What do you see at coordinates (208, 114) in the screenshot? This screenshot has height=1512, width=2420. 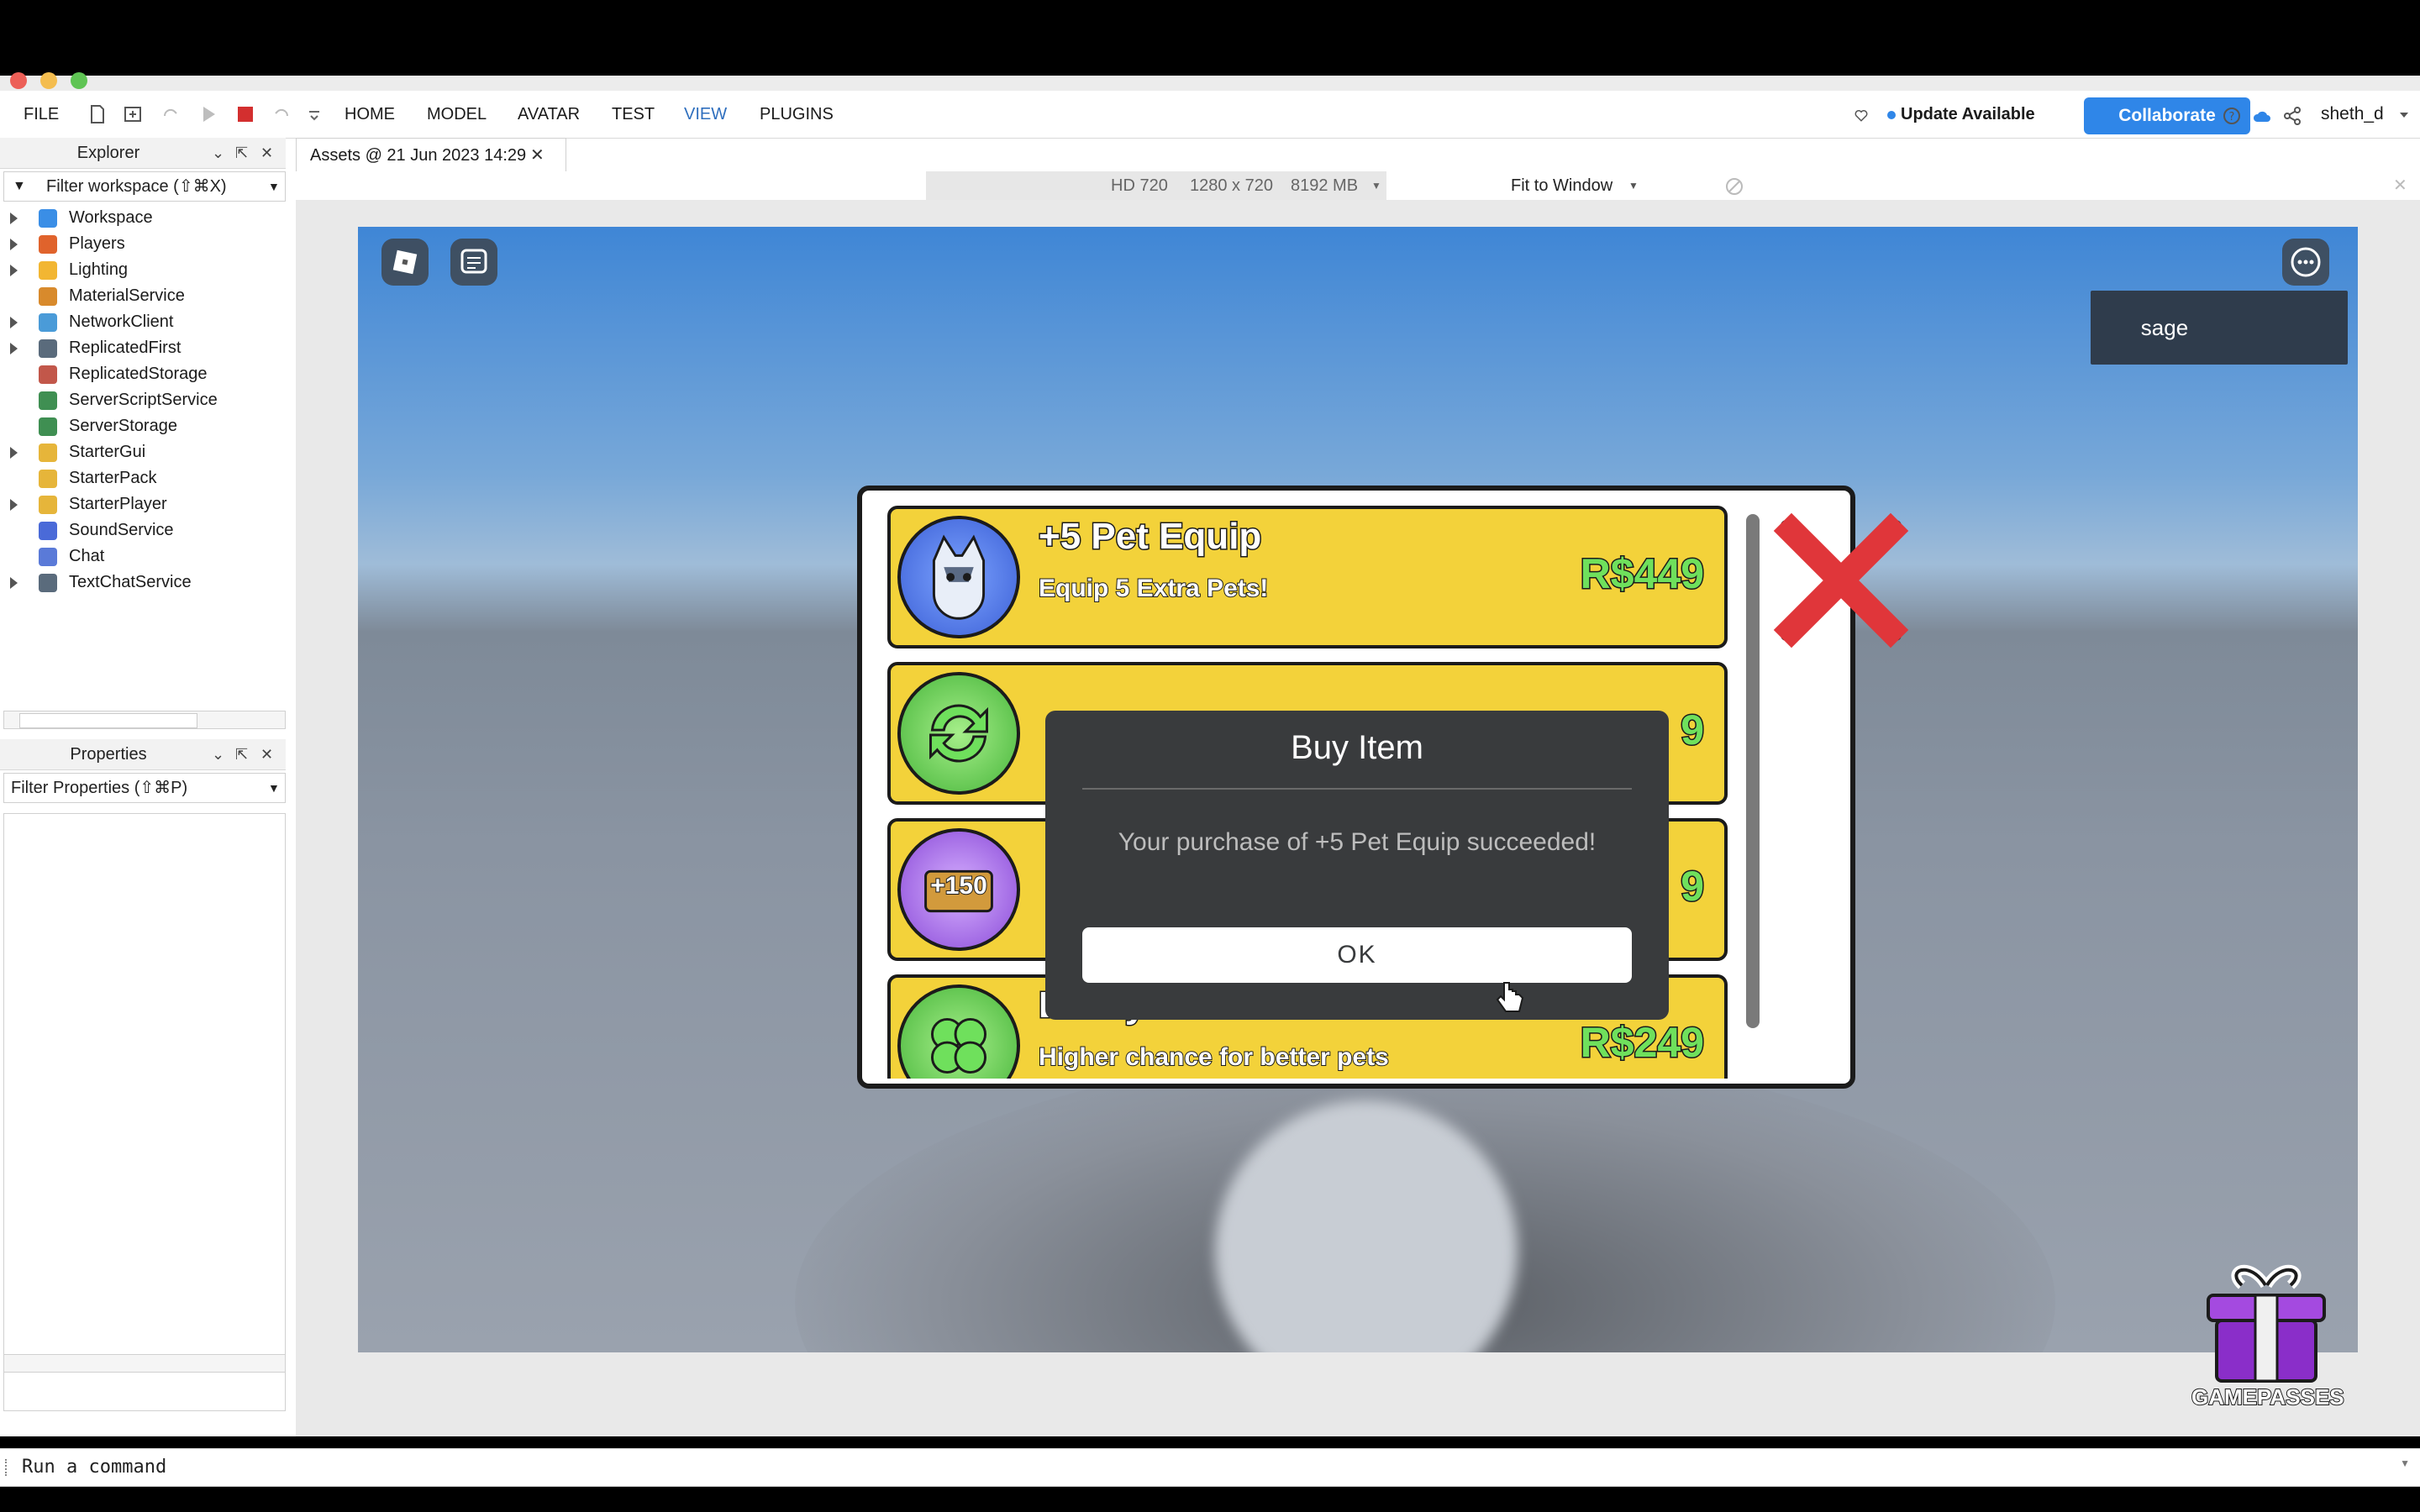 I see `play-icon` at bounding box center [208, 114].